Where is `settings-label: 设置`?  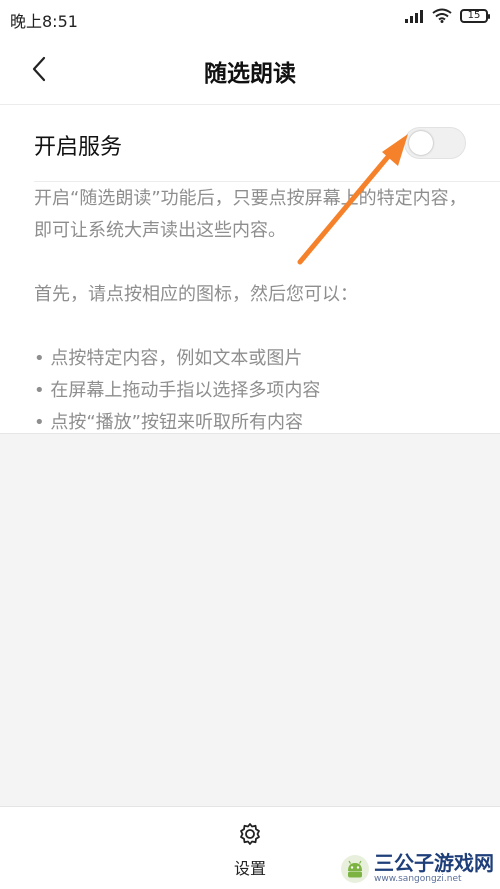
settings-label: 设置 is located at coordinates (249, 868).